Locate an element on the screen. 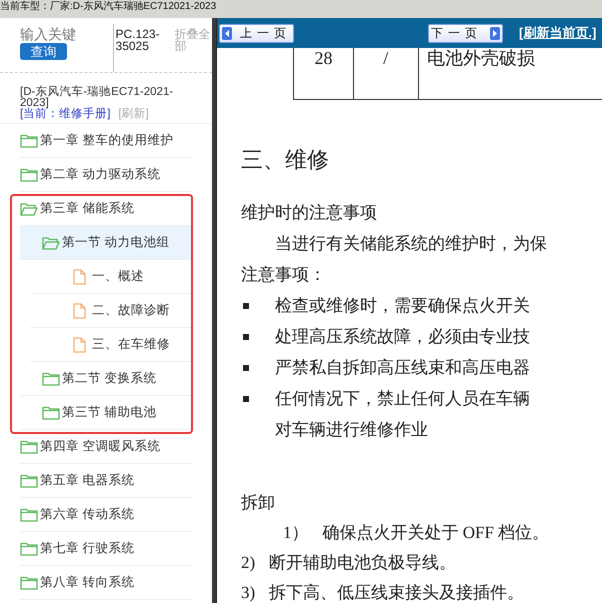 The height and width of the screenshot is (603, 602). bullet-text: 检查或维修时，需要确保点火开关 is located at coordinates (402, 306).